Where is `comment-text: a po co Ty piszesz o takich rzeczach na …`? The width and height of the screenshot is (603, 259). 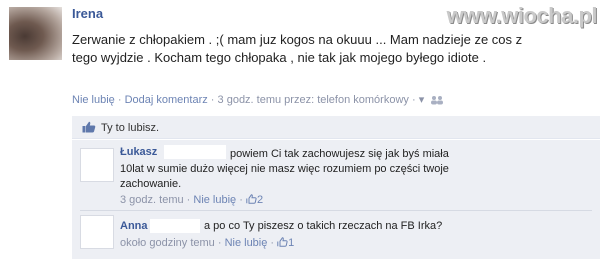 comment-text: a po co Ty piszesz o takich rzeczach na … is located at coordinates (323, 226).